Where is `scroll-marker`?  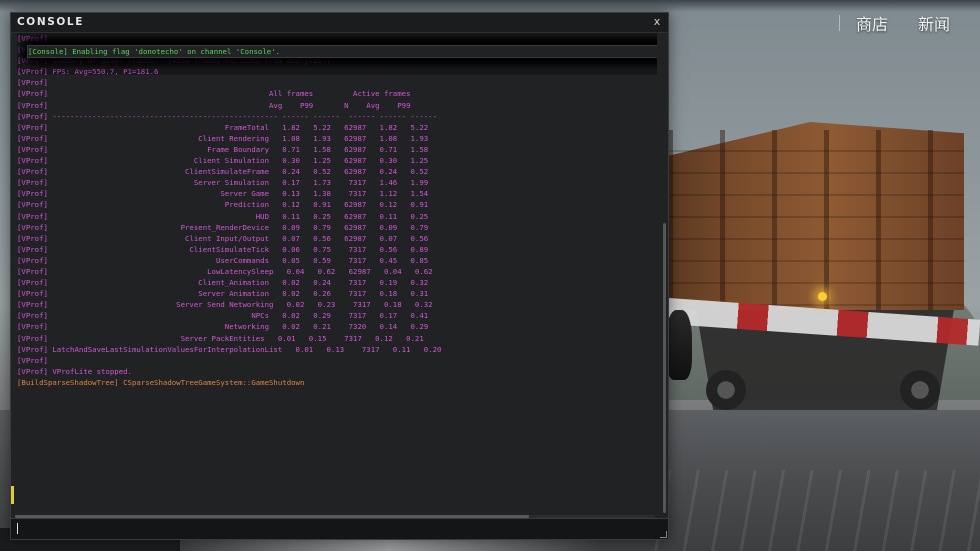 scroll-marker is located at coordinates (12, 495).